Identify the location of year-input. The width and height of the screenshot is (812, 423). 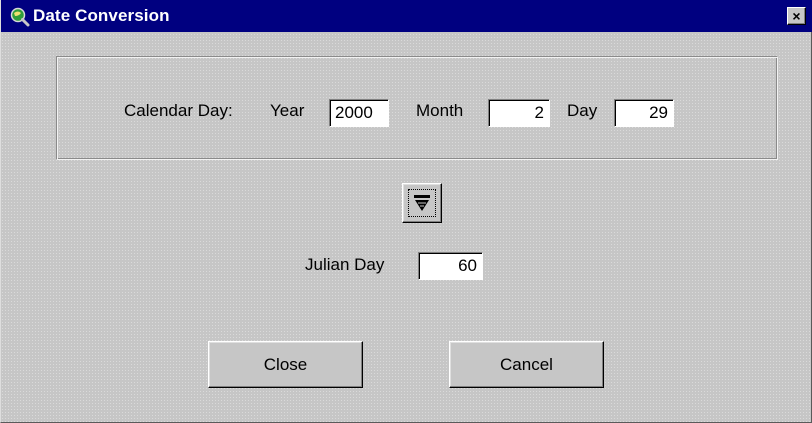
(359, 113).